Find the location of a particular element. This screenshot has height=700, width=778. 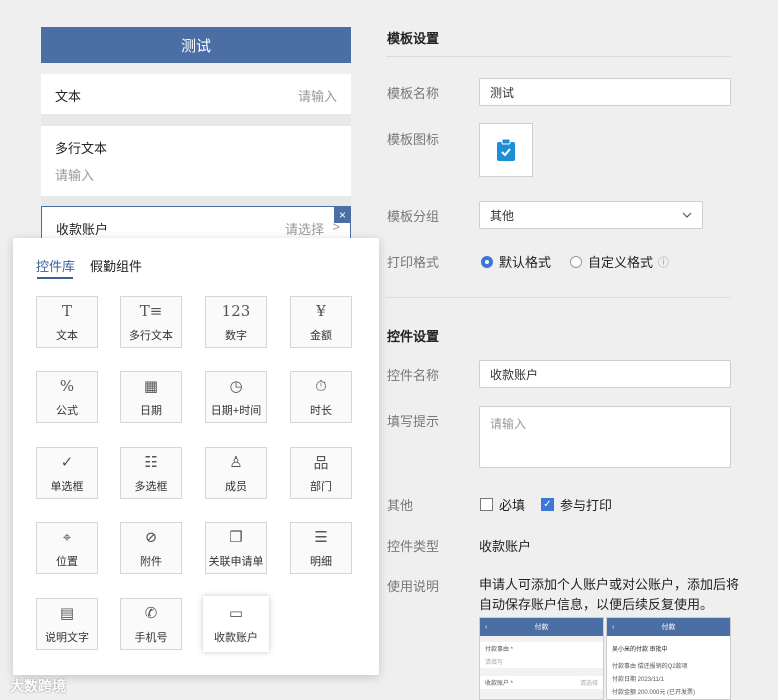

tile-label: 关联申请单 is located at coordinates (236, 562).